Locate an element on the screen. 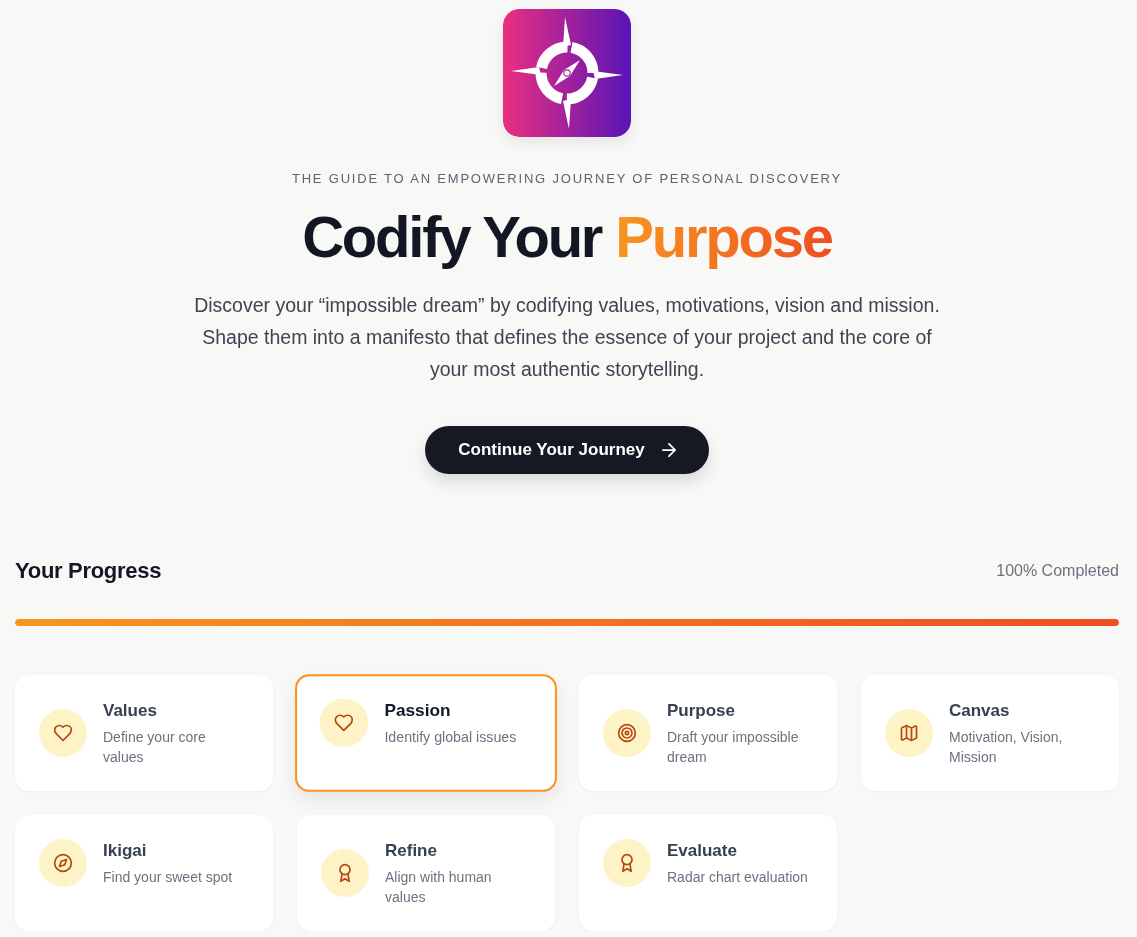 The height and width of the screenshot is (937, 1137). step-description: Draft your impossible dream is located at coordinates (733, 747).